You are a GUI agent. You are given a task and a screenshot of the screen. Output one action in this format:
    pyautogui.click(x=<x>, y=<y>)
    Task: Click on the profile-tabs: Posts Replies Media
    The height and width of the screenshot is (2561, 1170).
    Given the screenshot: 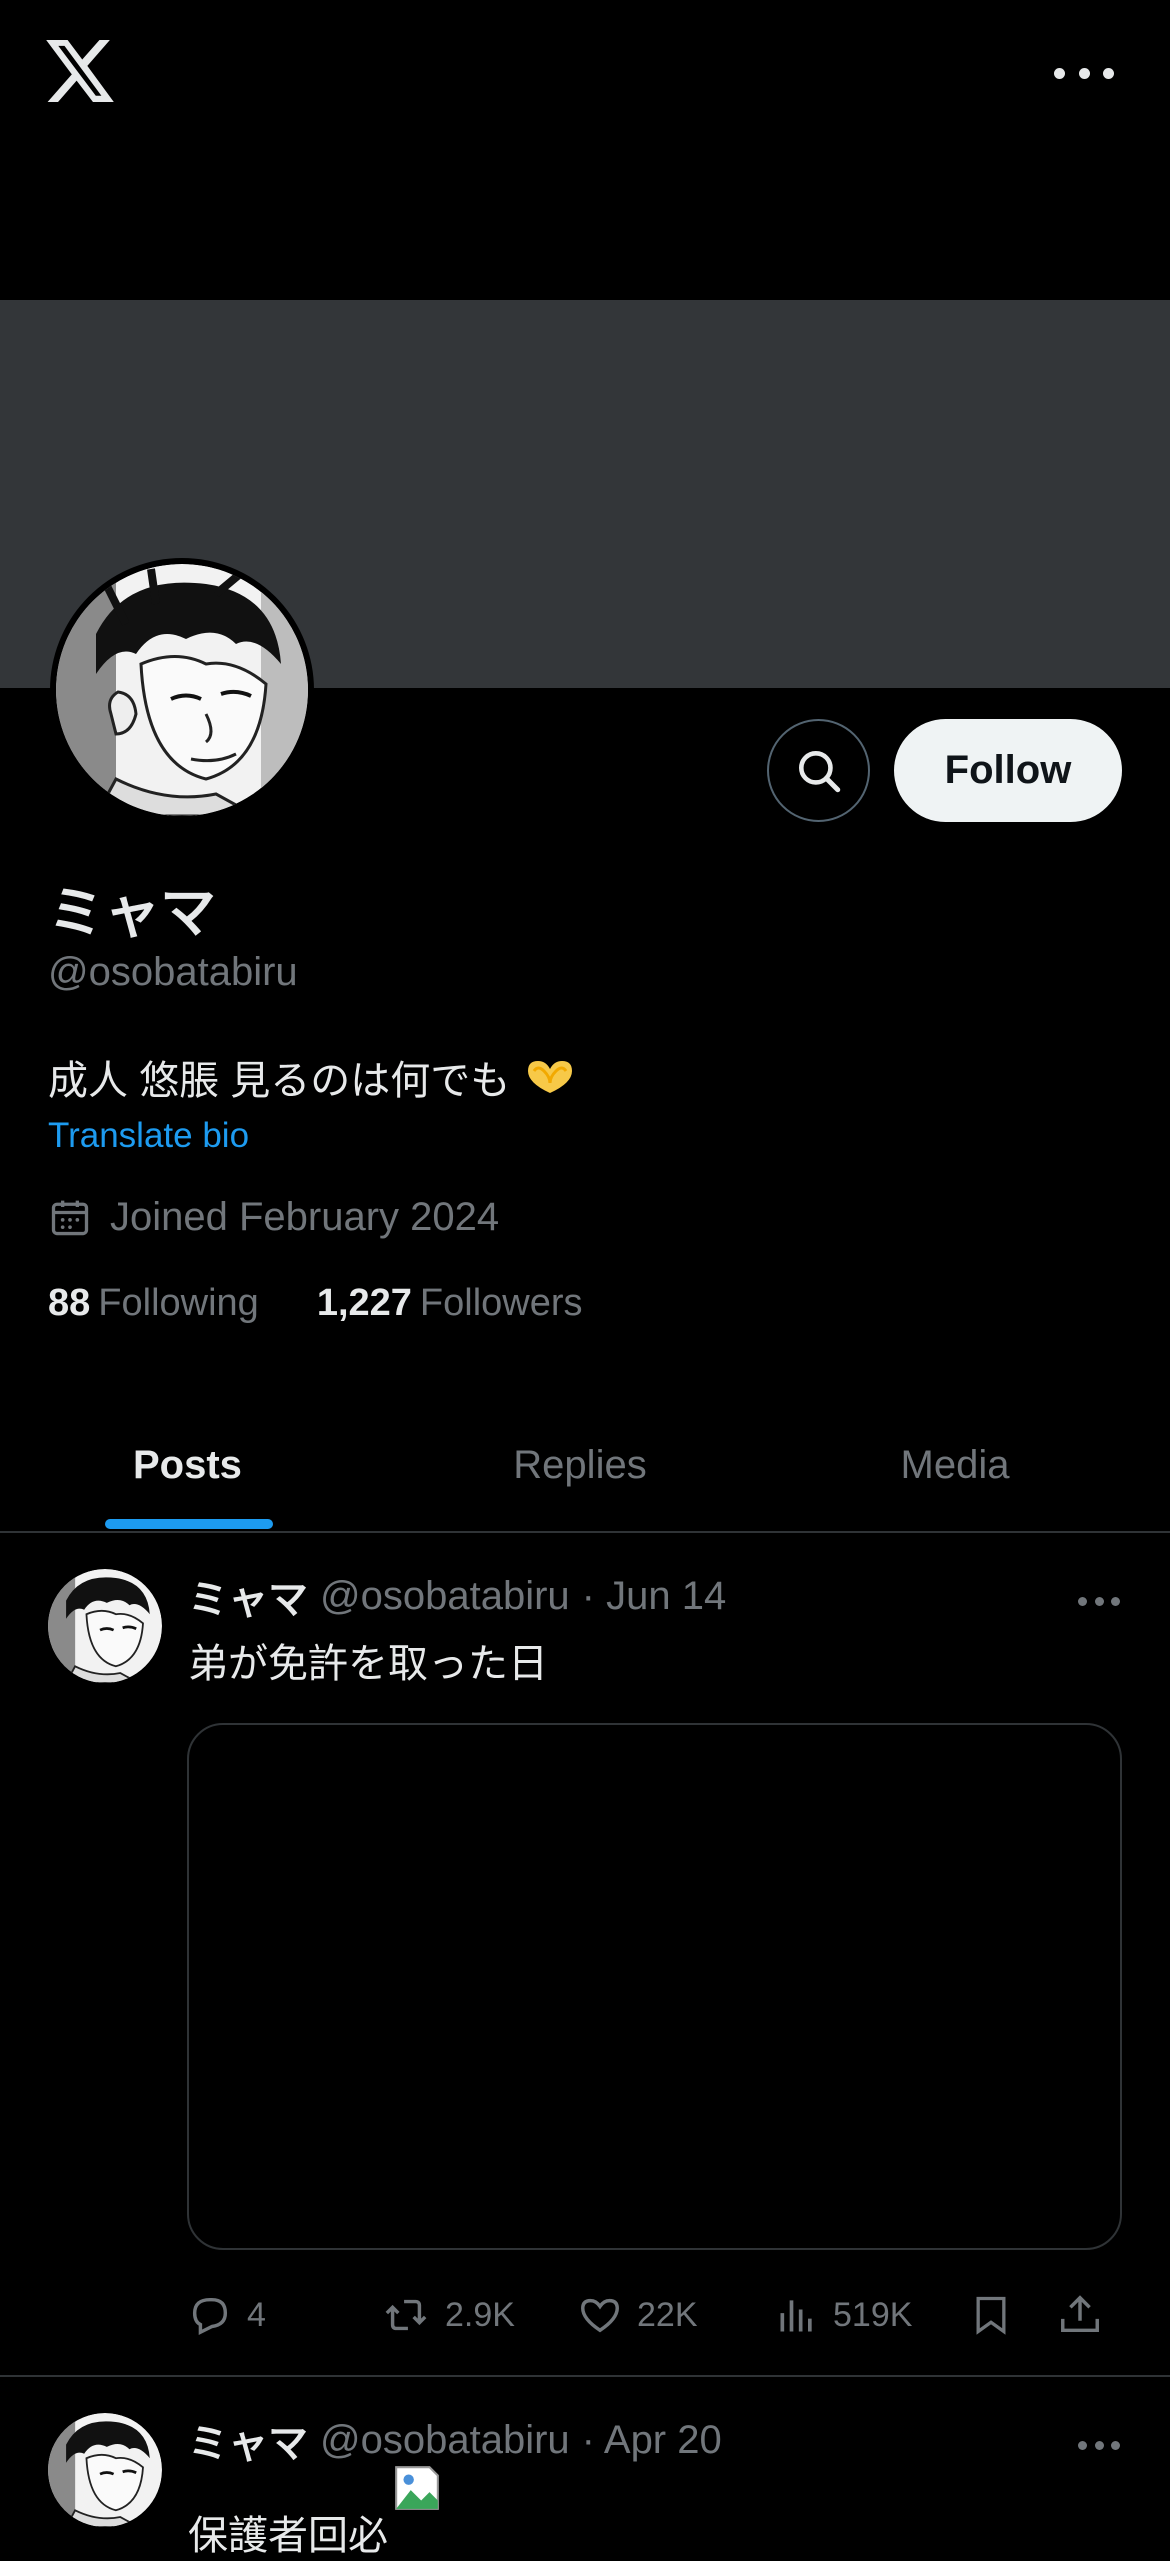 What is the action you would take?
    pyautogui.click(x=585, y=1466)
    